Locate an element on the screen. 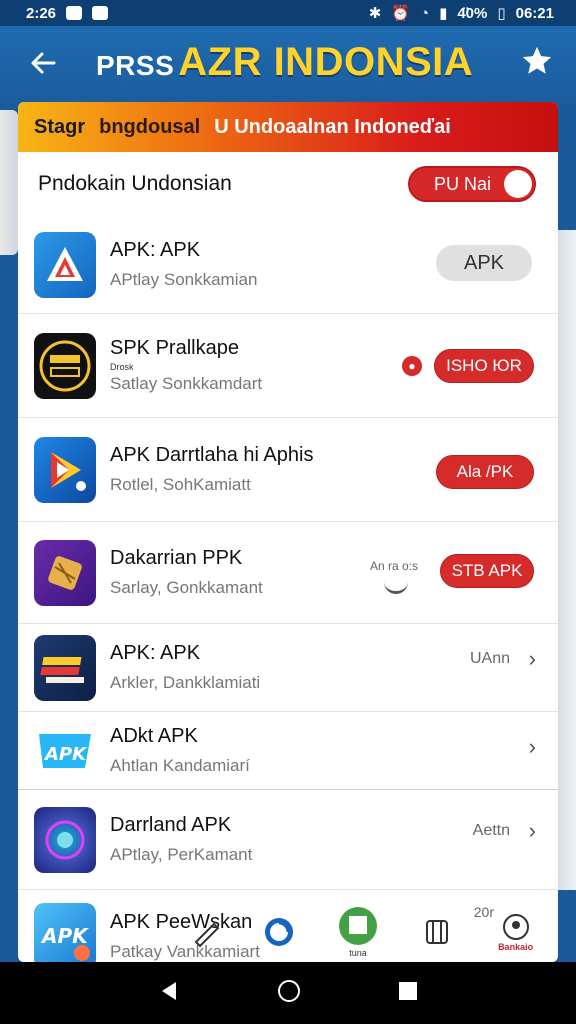  app-size-label: UAnn is located at coordinates (489, 658).